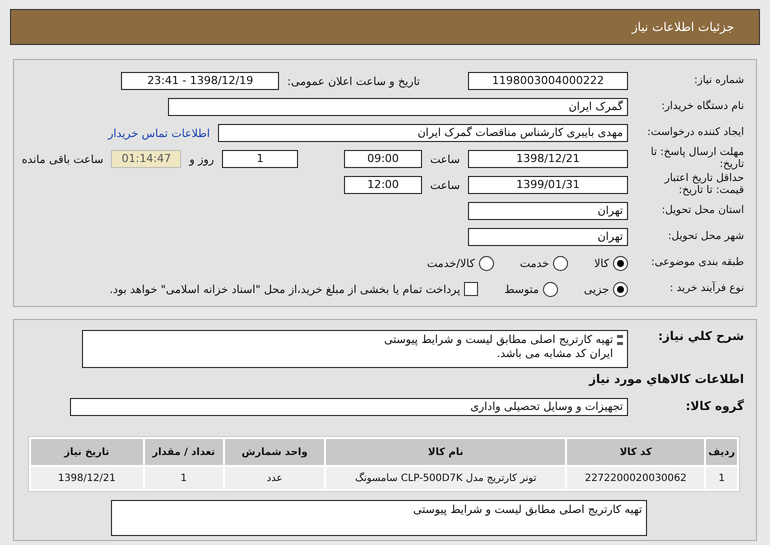 The height and width of the screenshot is (545, 770). What do you see at coordinates (446, 478) in the screenshot?
I see `table-cell: تونر کارتریج مدل CLP-500D7K سامسونگ` at bounding box center [446, 478].